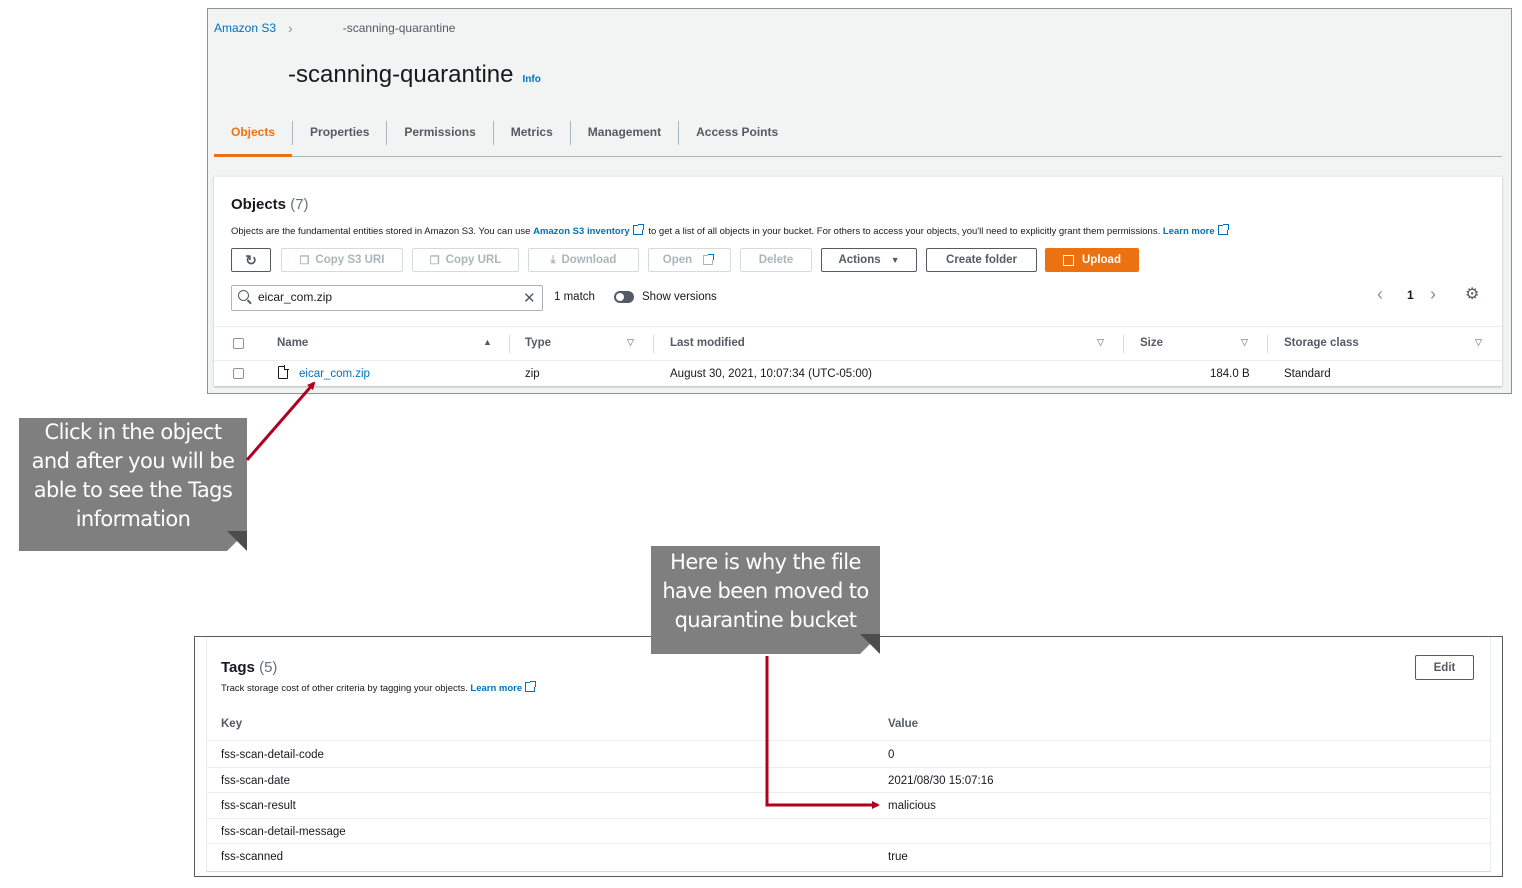  What do you see at coordinates (268, 667) in the screenshot?
I see `tags-count: (5)` at bounding box center [268, 667].